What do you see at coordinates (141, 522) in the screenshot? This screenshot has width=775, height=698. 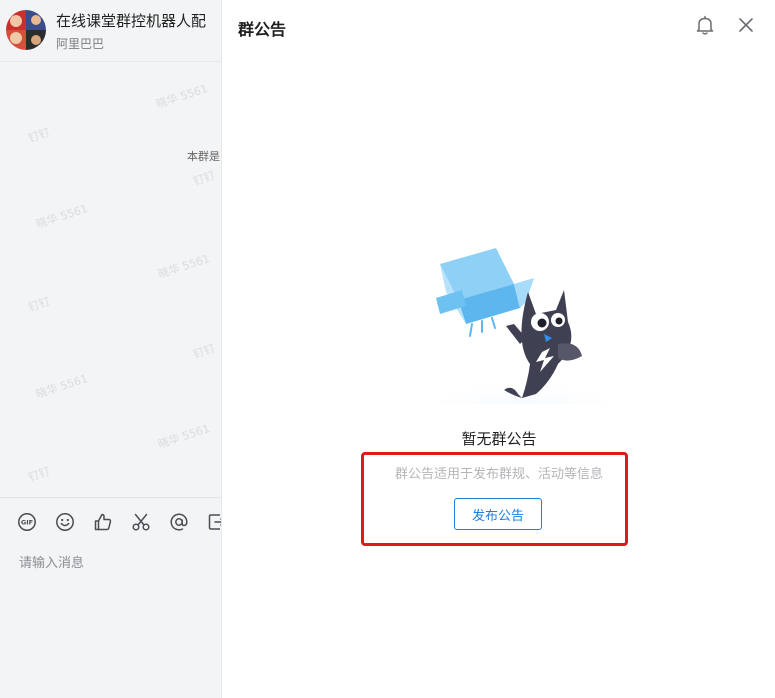 I see `scissors-icon` at bounding box center [141, 522].